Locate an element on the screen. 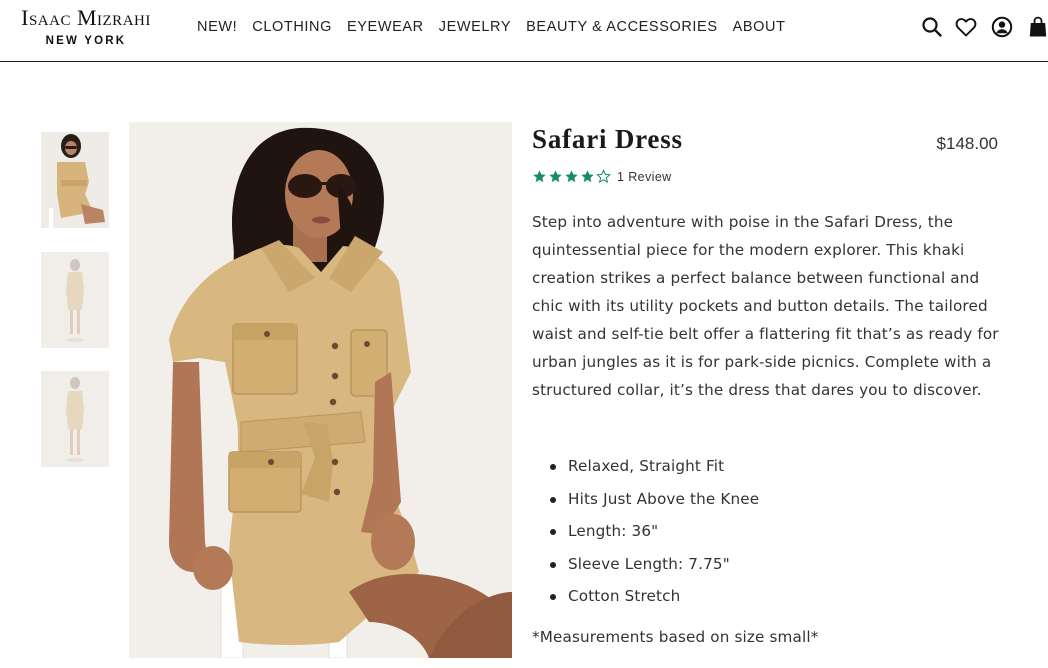  product-rating: 1 Review is located at coordinates (602, 176).